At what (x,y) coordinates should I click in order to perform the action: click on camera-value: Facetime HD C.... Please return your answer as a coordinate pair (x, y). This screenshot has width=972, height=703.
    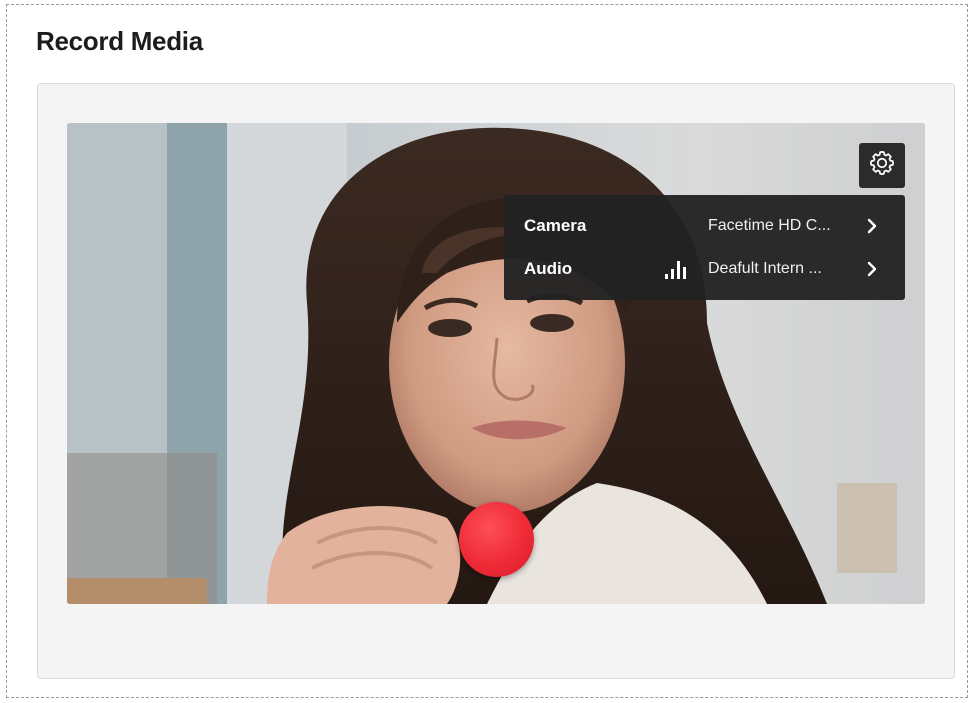
    Looking at the image, I should click on (769, 225).